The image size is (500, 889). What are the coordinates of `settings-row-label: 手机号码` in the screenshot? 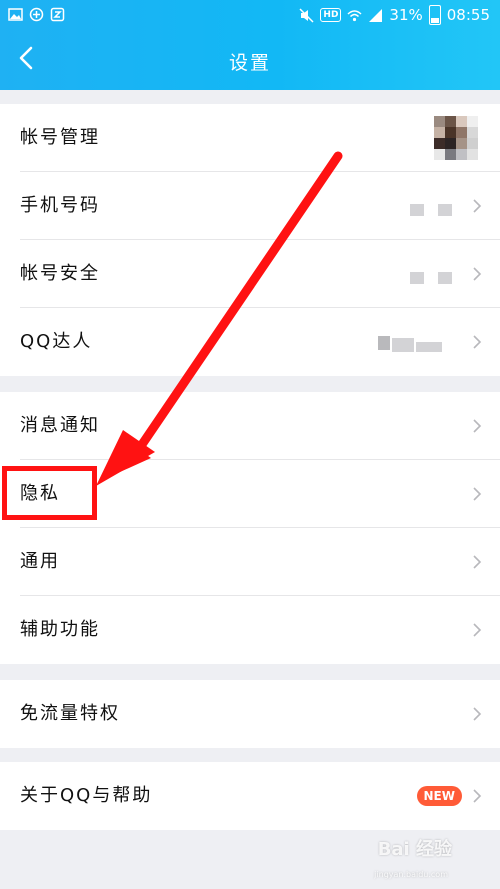 It's located at (60, 205).